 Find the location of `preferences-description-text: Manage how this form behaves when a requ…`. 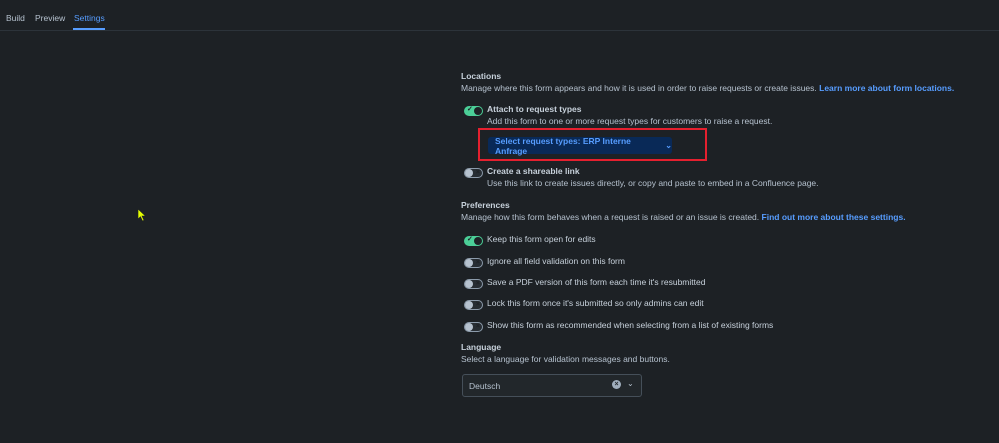

preferences-description-text: Manage how this form behaves when a requ… is located at coordinates (610, 217).